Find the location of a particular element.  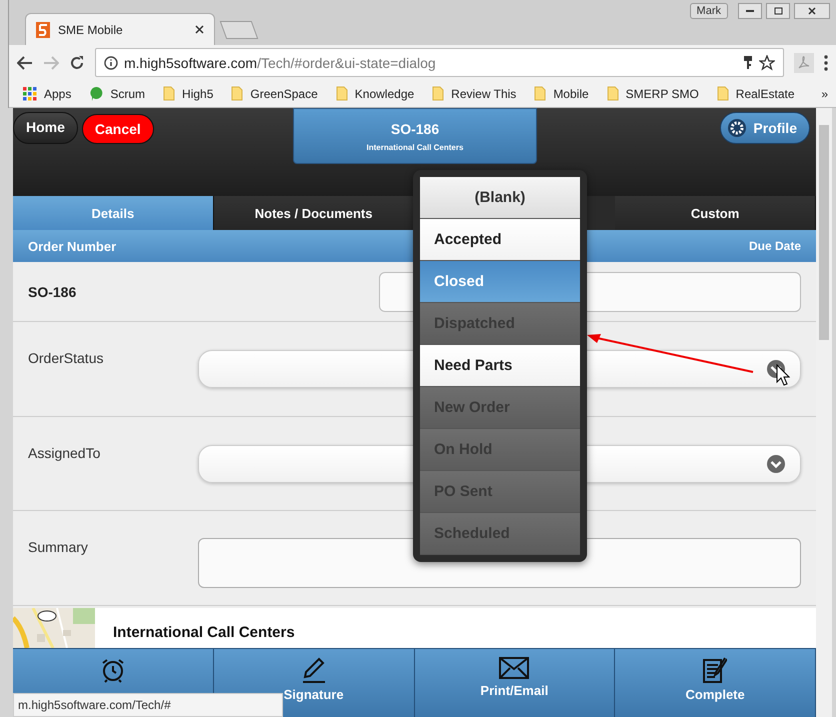

minimize-icon is located at coordinates (750, 11).